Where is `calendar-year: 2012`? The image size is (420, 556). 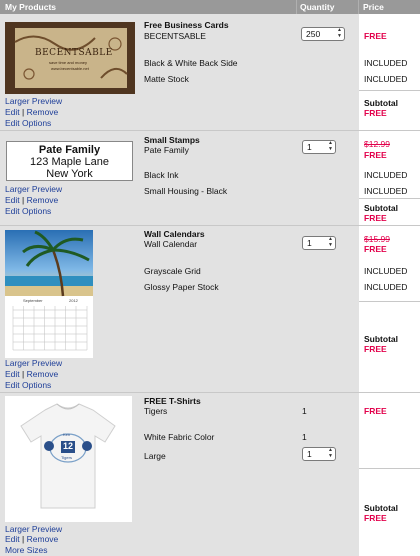 calendar-year: 2012 is located at coordinates (73, 300).